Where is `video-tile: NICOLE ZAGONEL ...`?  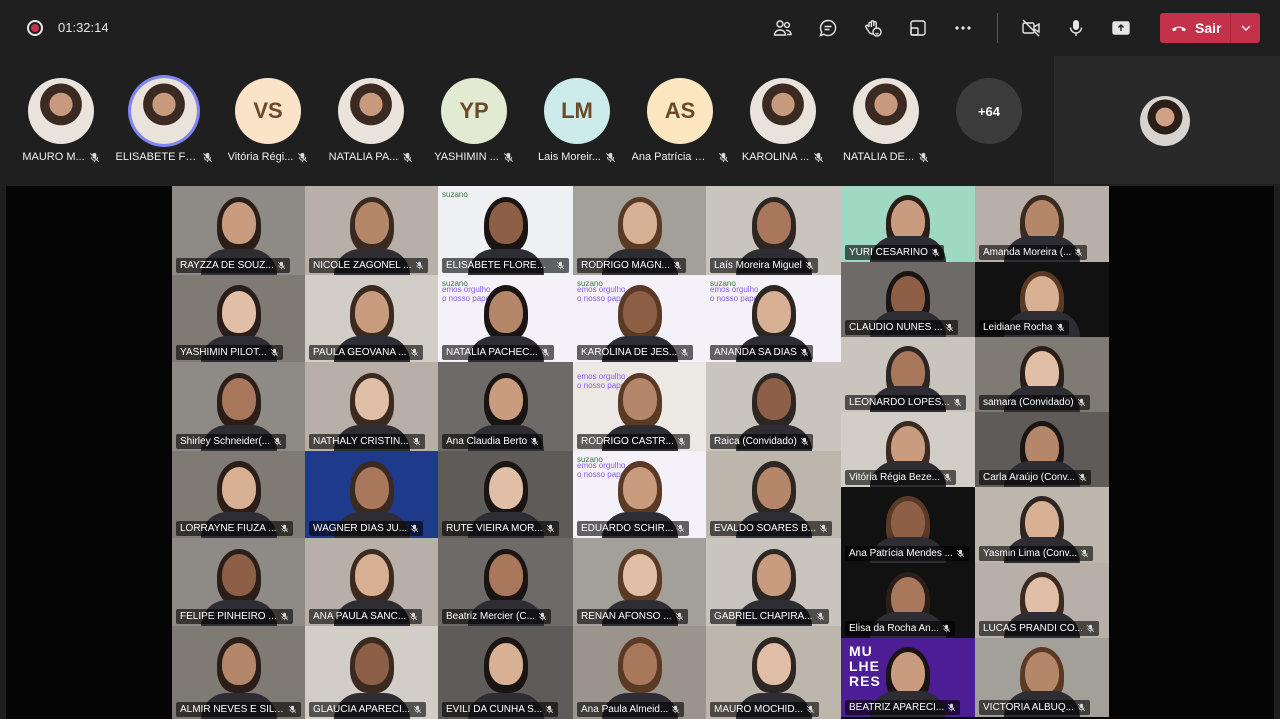 video-tile: NICOLE ZAGONEL ... is located at coordinates (371, 230).